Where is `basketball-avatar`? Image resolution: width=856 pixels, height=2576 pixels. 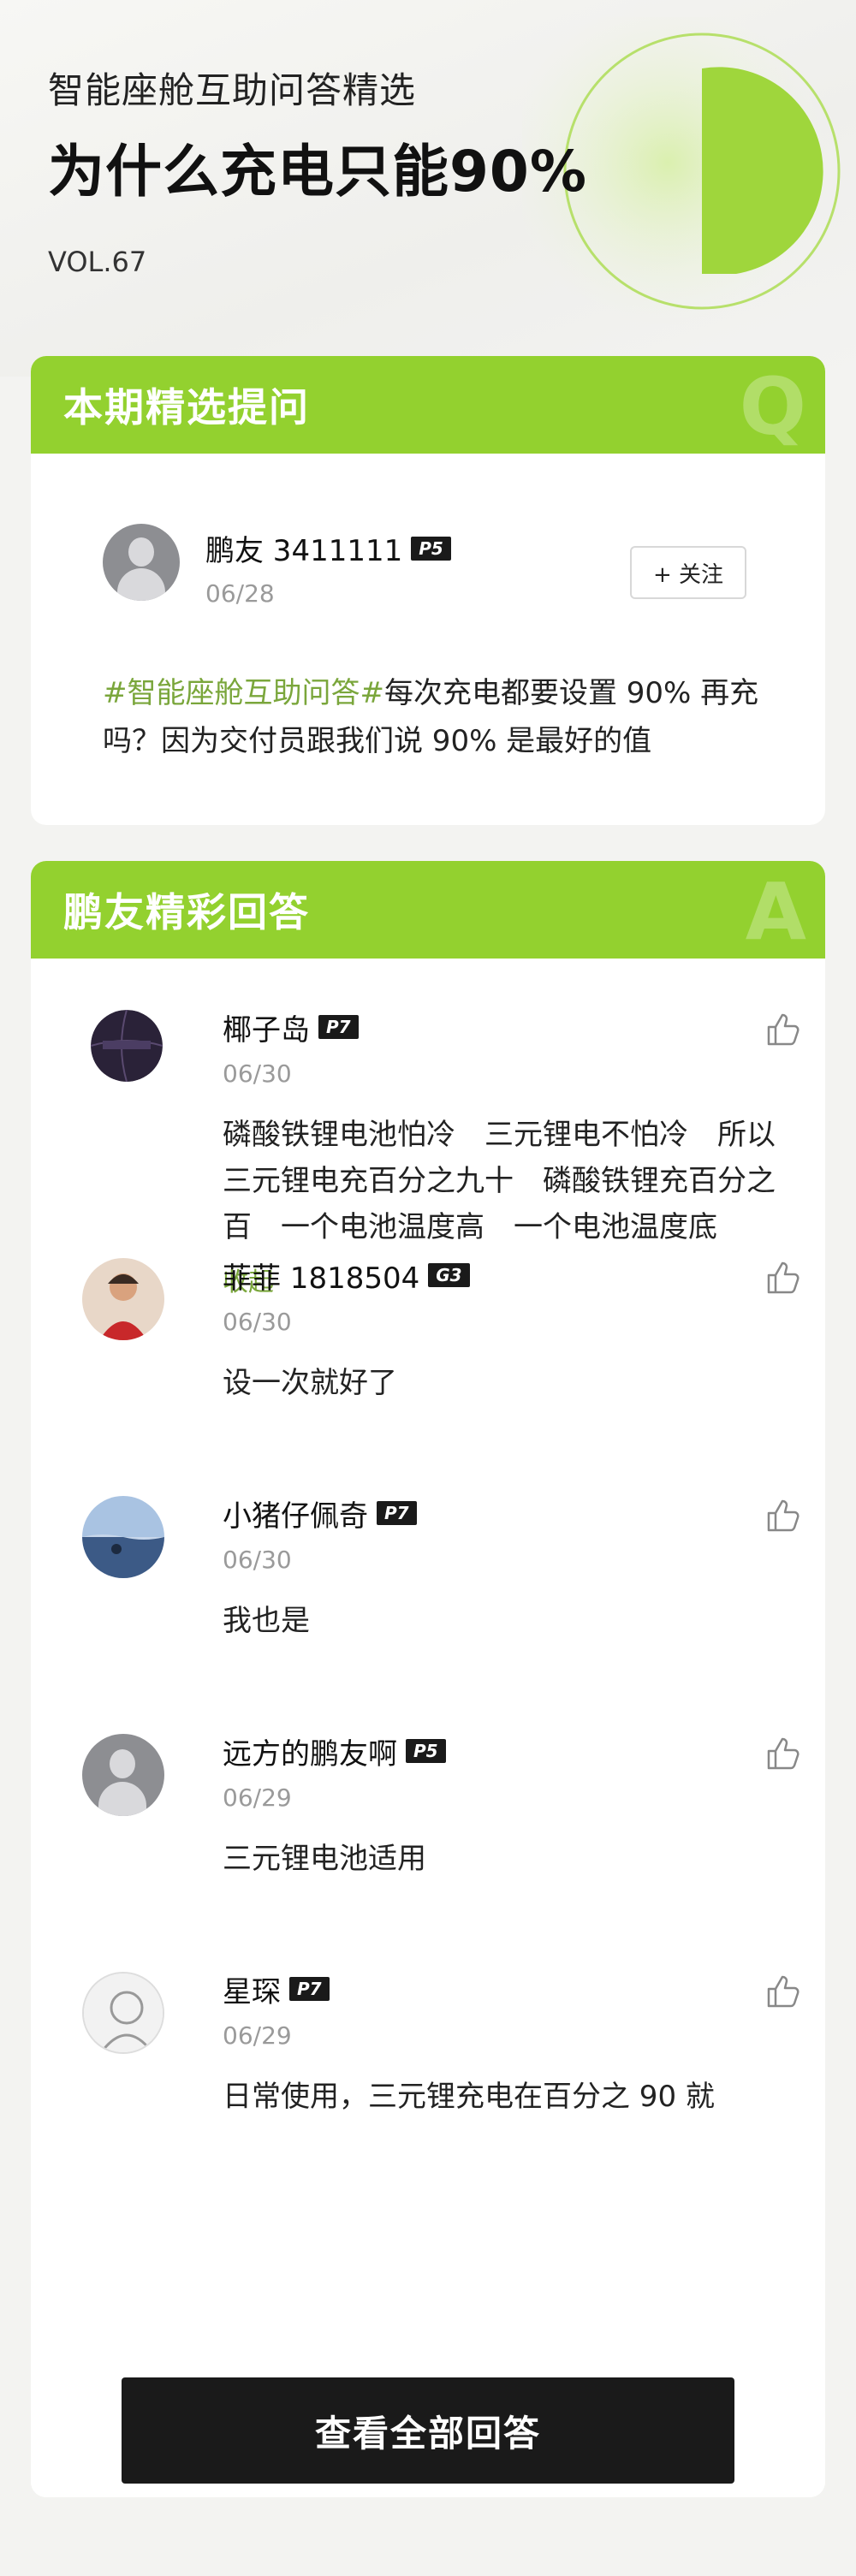 basketball-avatar is located at coordinates (127, 1046).